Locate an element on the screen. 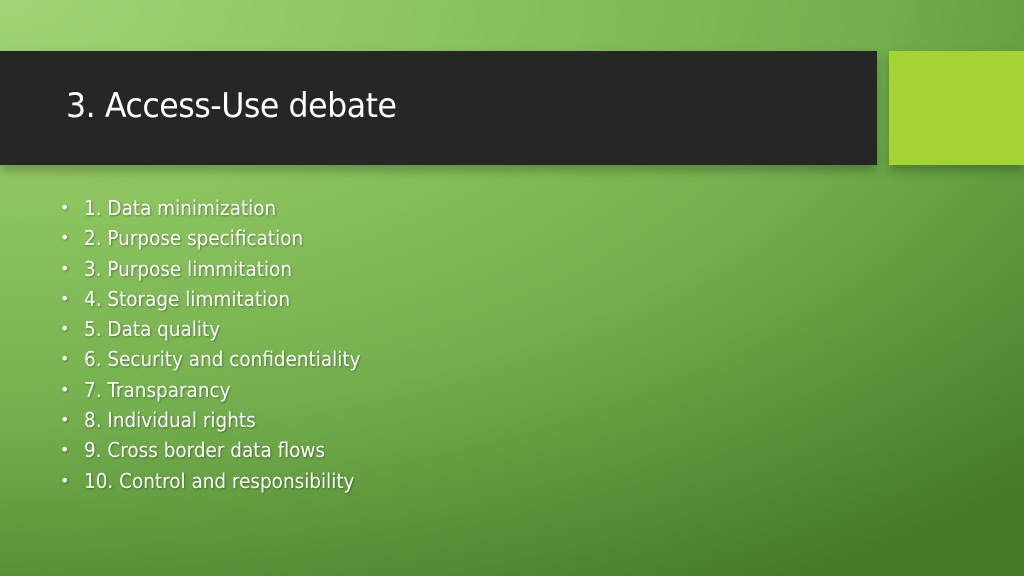 Image resolution: width=1024 pixels, height=576 pixels. list-item-label: 10. Control and responsibility is located at coordinates (219, 480).